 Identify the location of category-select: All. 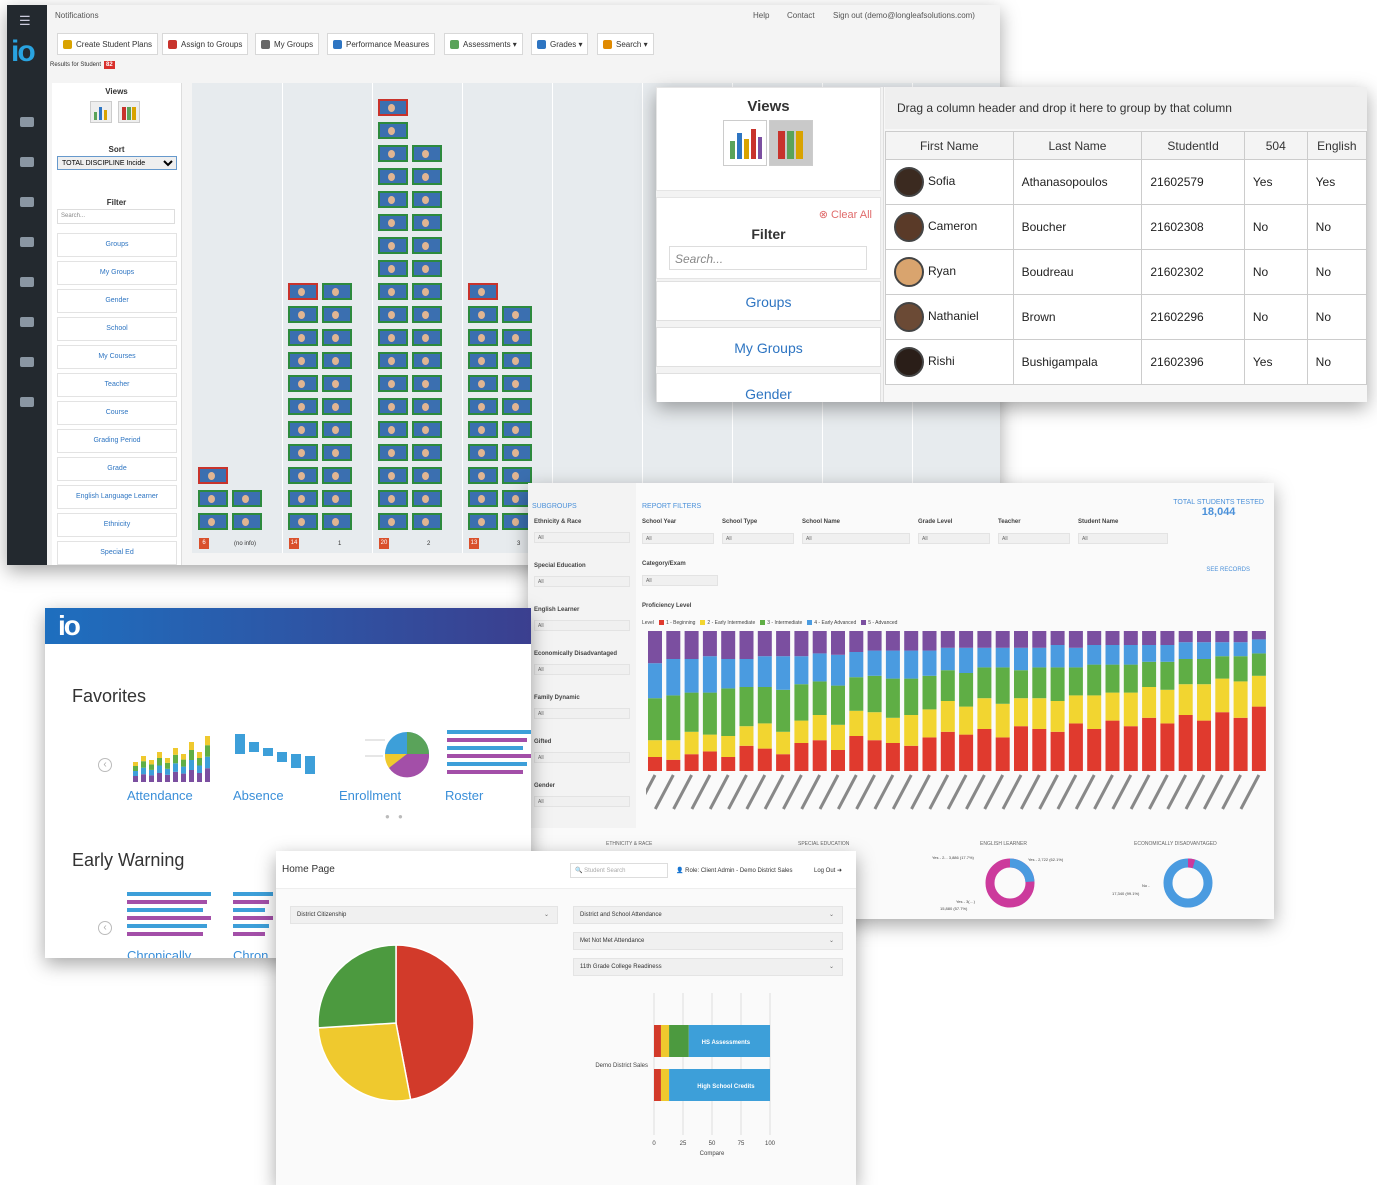
(680, 580).